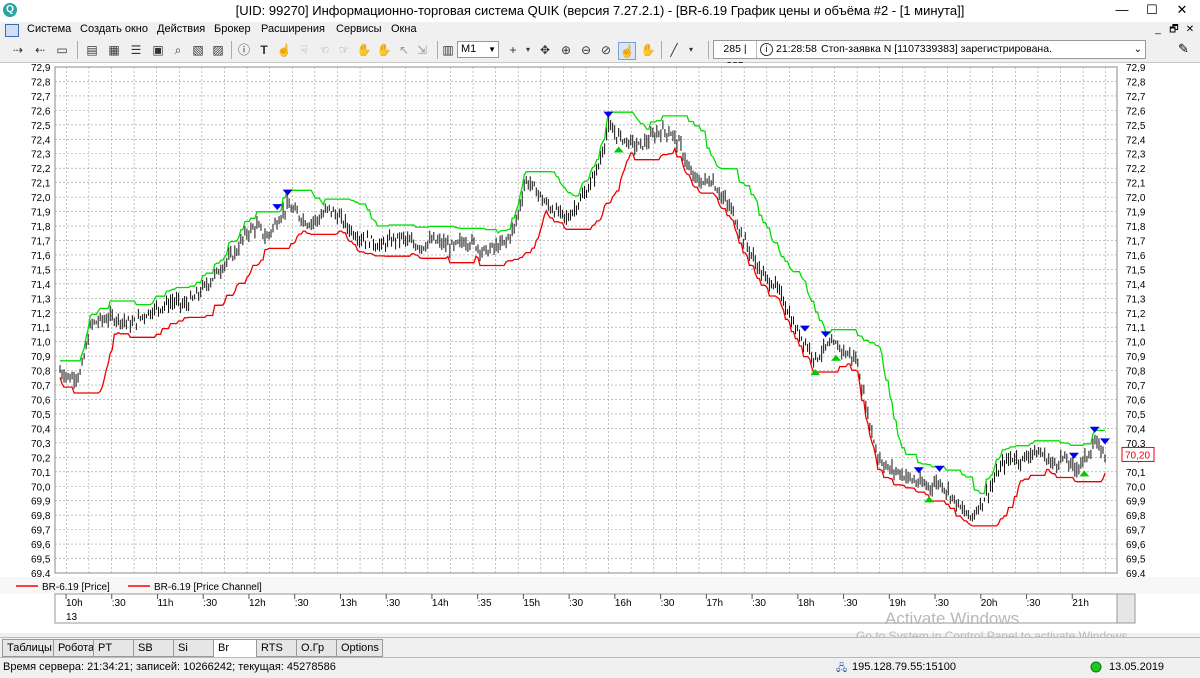 Image resolution: width=1200 pixels, height=678 pixels. I want to click on x-tick-label: :35, so click(485, 603).